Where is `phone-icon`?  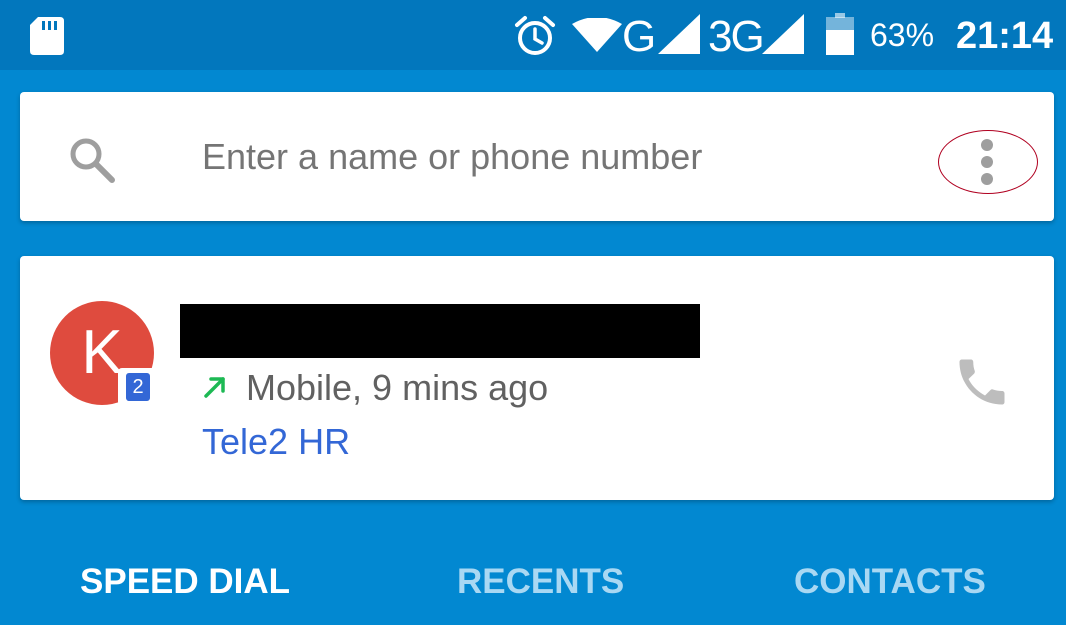
phone-icon is located at coordinates (982, 382).